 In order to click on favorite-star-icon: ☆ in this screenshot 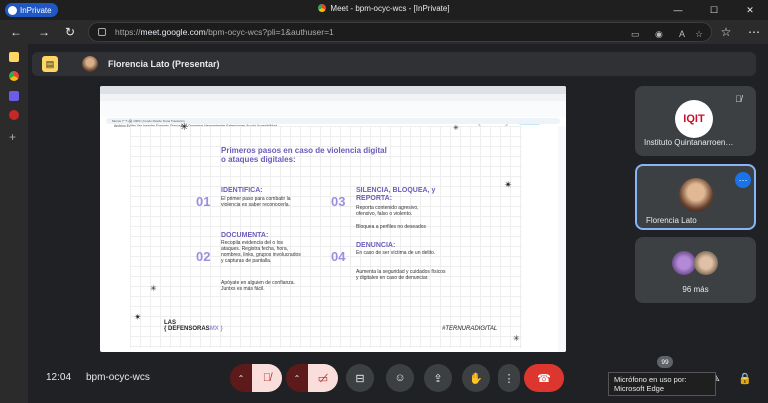, I will do `click(699, 34)`.